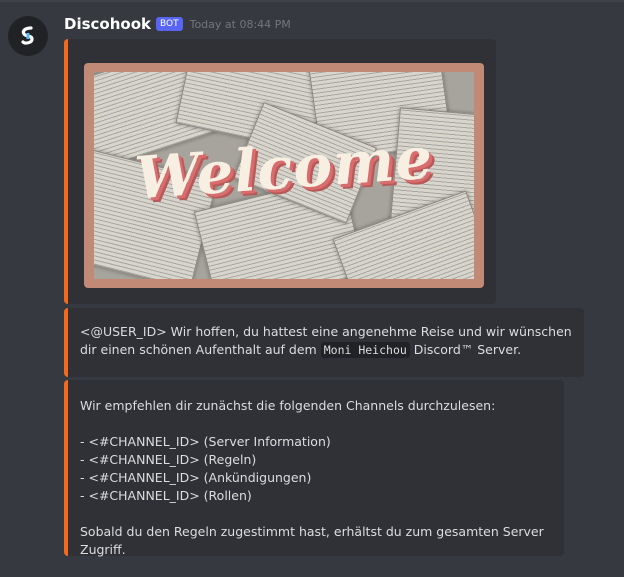  I want to click on channel-item: - <#CHANNEL_ID> (Regeln), so click(316, 460).